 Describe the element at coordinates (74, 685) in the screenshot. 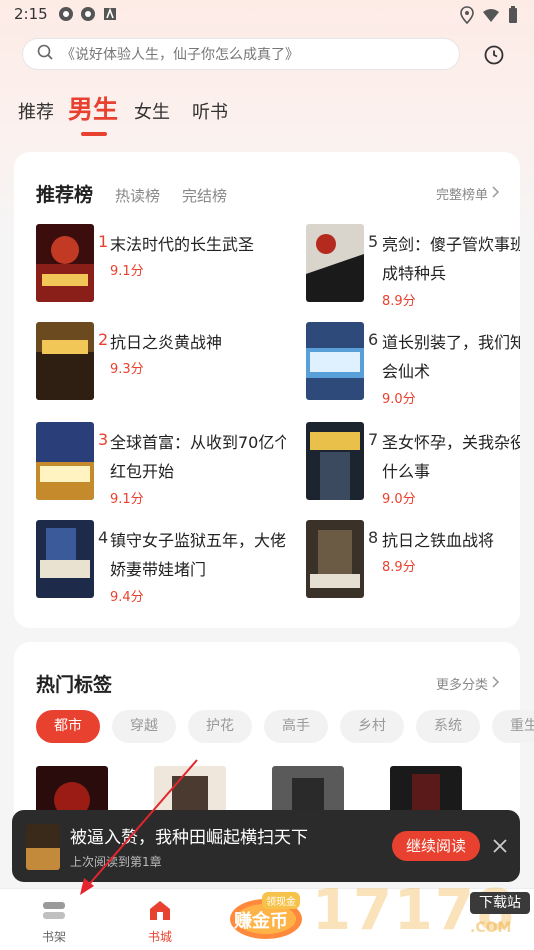

I see `hot-tags-title: 热门标签` at that location.